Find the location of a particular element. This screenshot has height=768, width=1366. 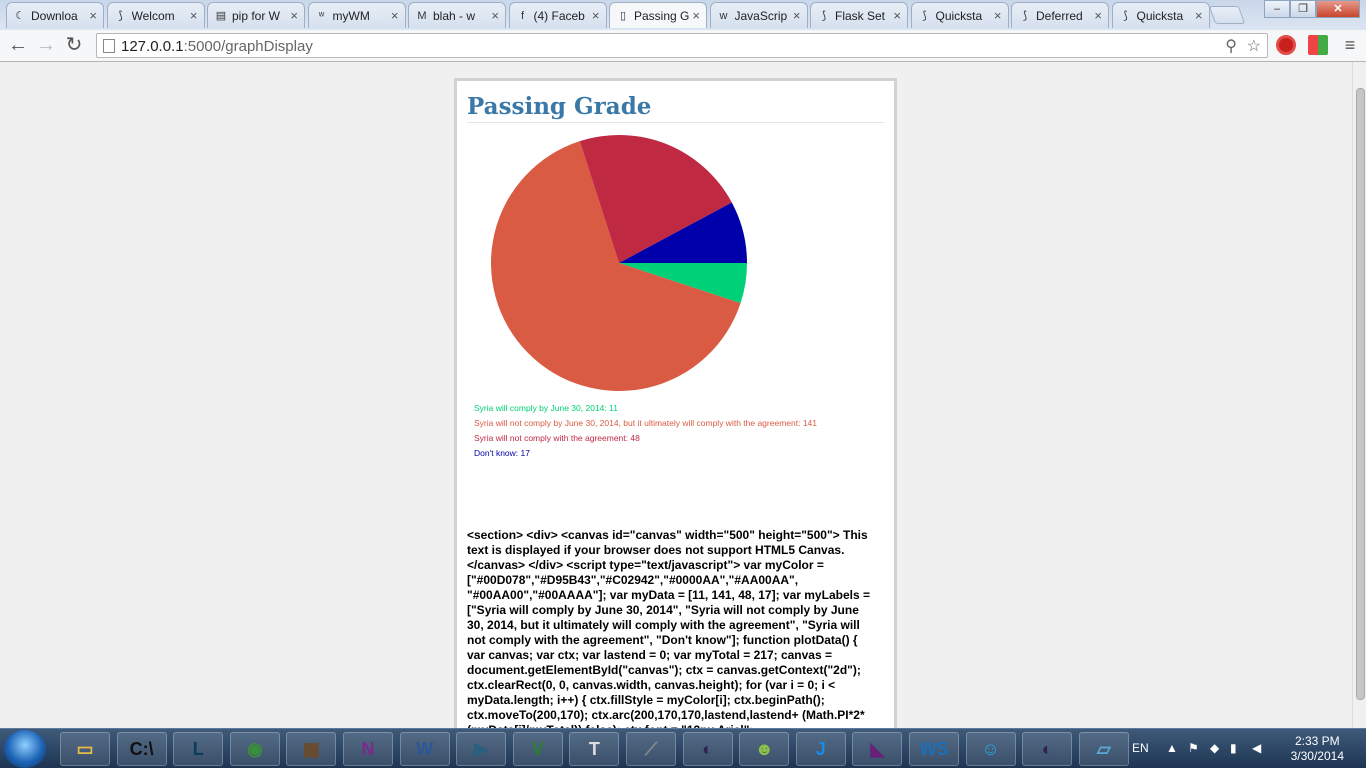

taskbar-cmd-icon: C:\ is located at coordinates (141, 749).